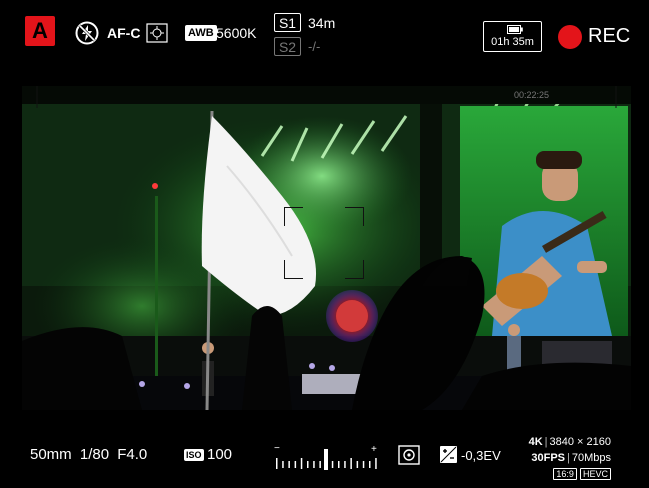 This screenshot has width=649, height=488. What do you see at coordinates (219, 454) in the screenshot?
I see `iso-value: 100` at bounding box center [219, 454].